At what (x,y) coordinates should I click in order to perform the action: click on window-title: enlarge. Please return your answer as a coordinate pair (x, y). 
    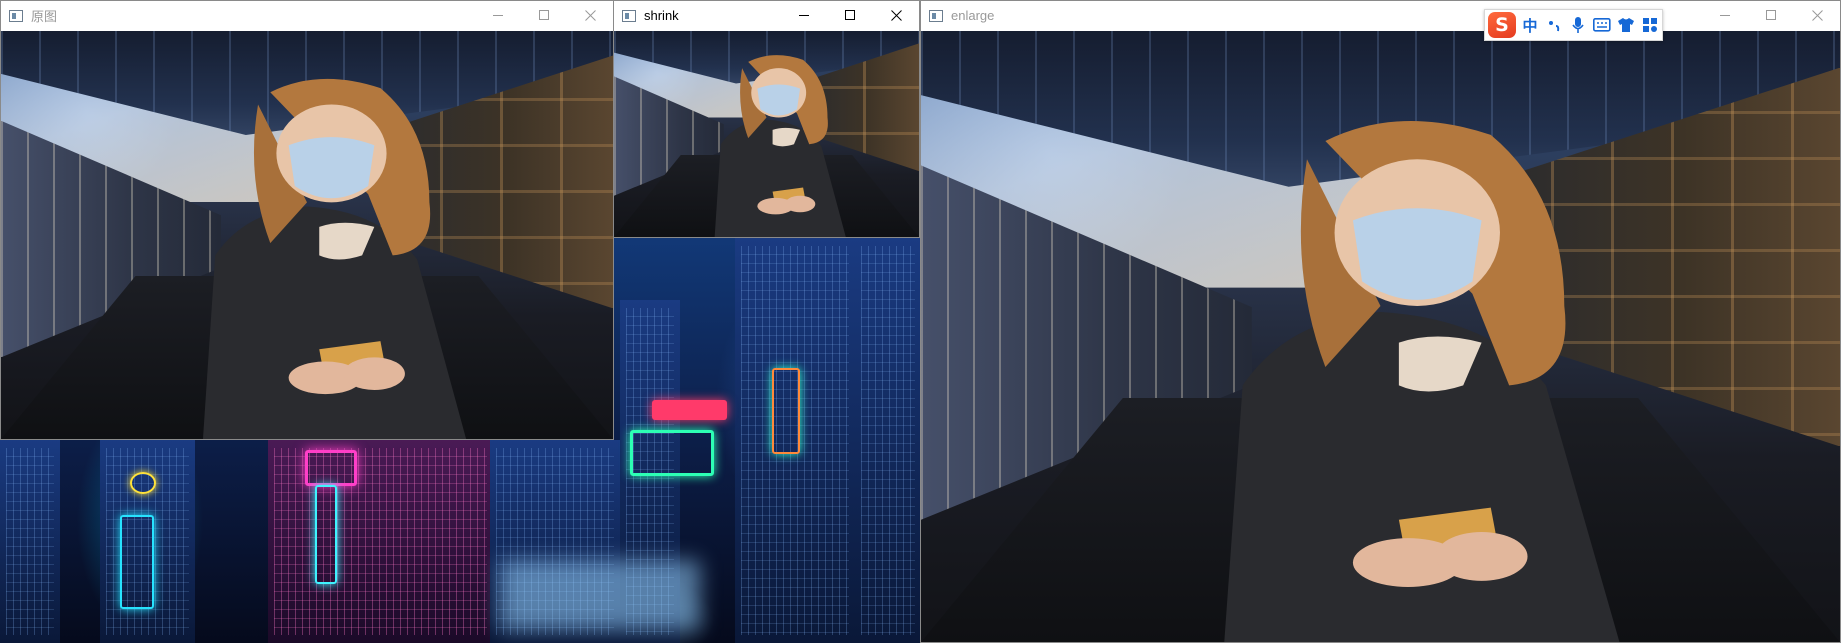
    Looking at the image, I should click on (973, 15).